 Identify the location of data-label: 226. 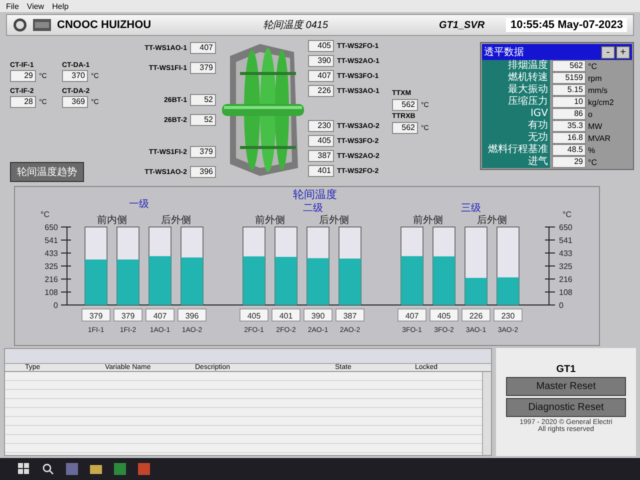
(476, 316).